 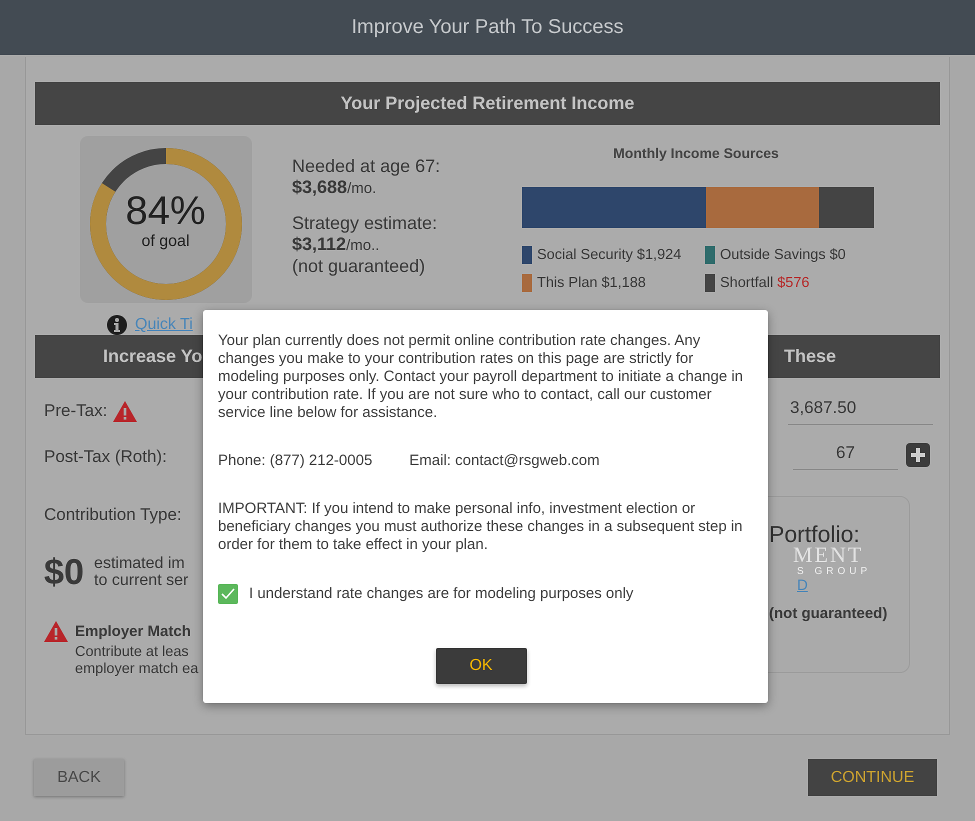 I want to click on impact-amount: $0, so click(x=64, y=572).